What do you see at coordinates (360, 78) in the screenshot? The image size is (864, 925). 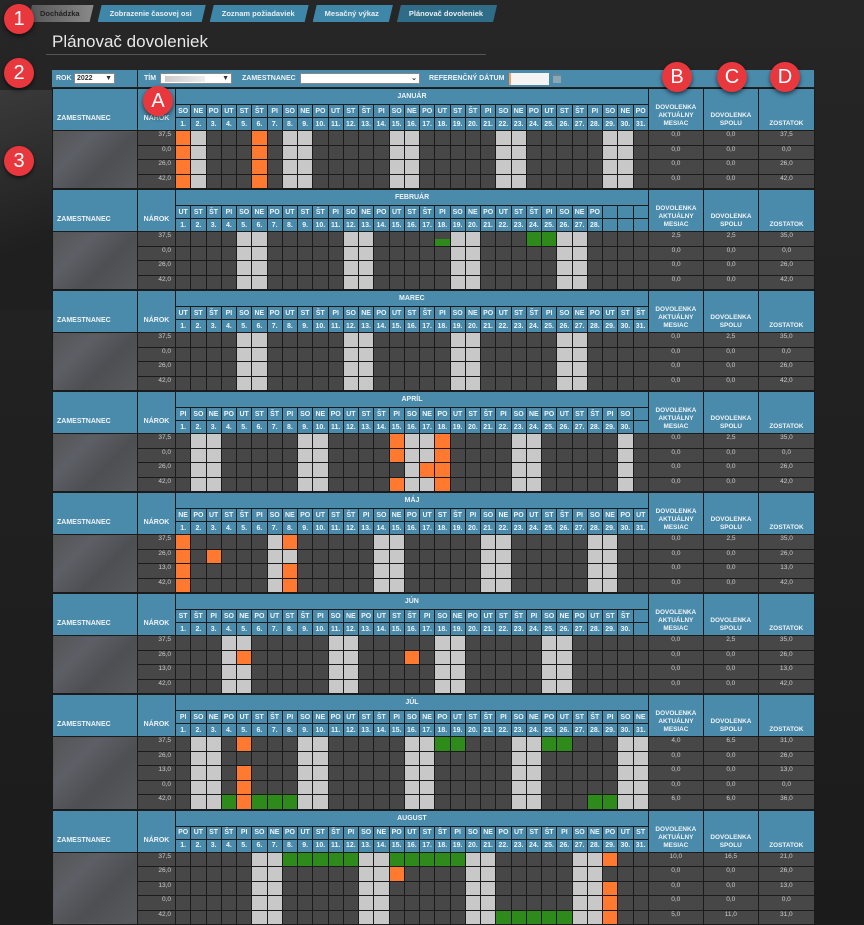 I see `employee-select: ⌄` at bounding box center [360, 78].